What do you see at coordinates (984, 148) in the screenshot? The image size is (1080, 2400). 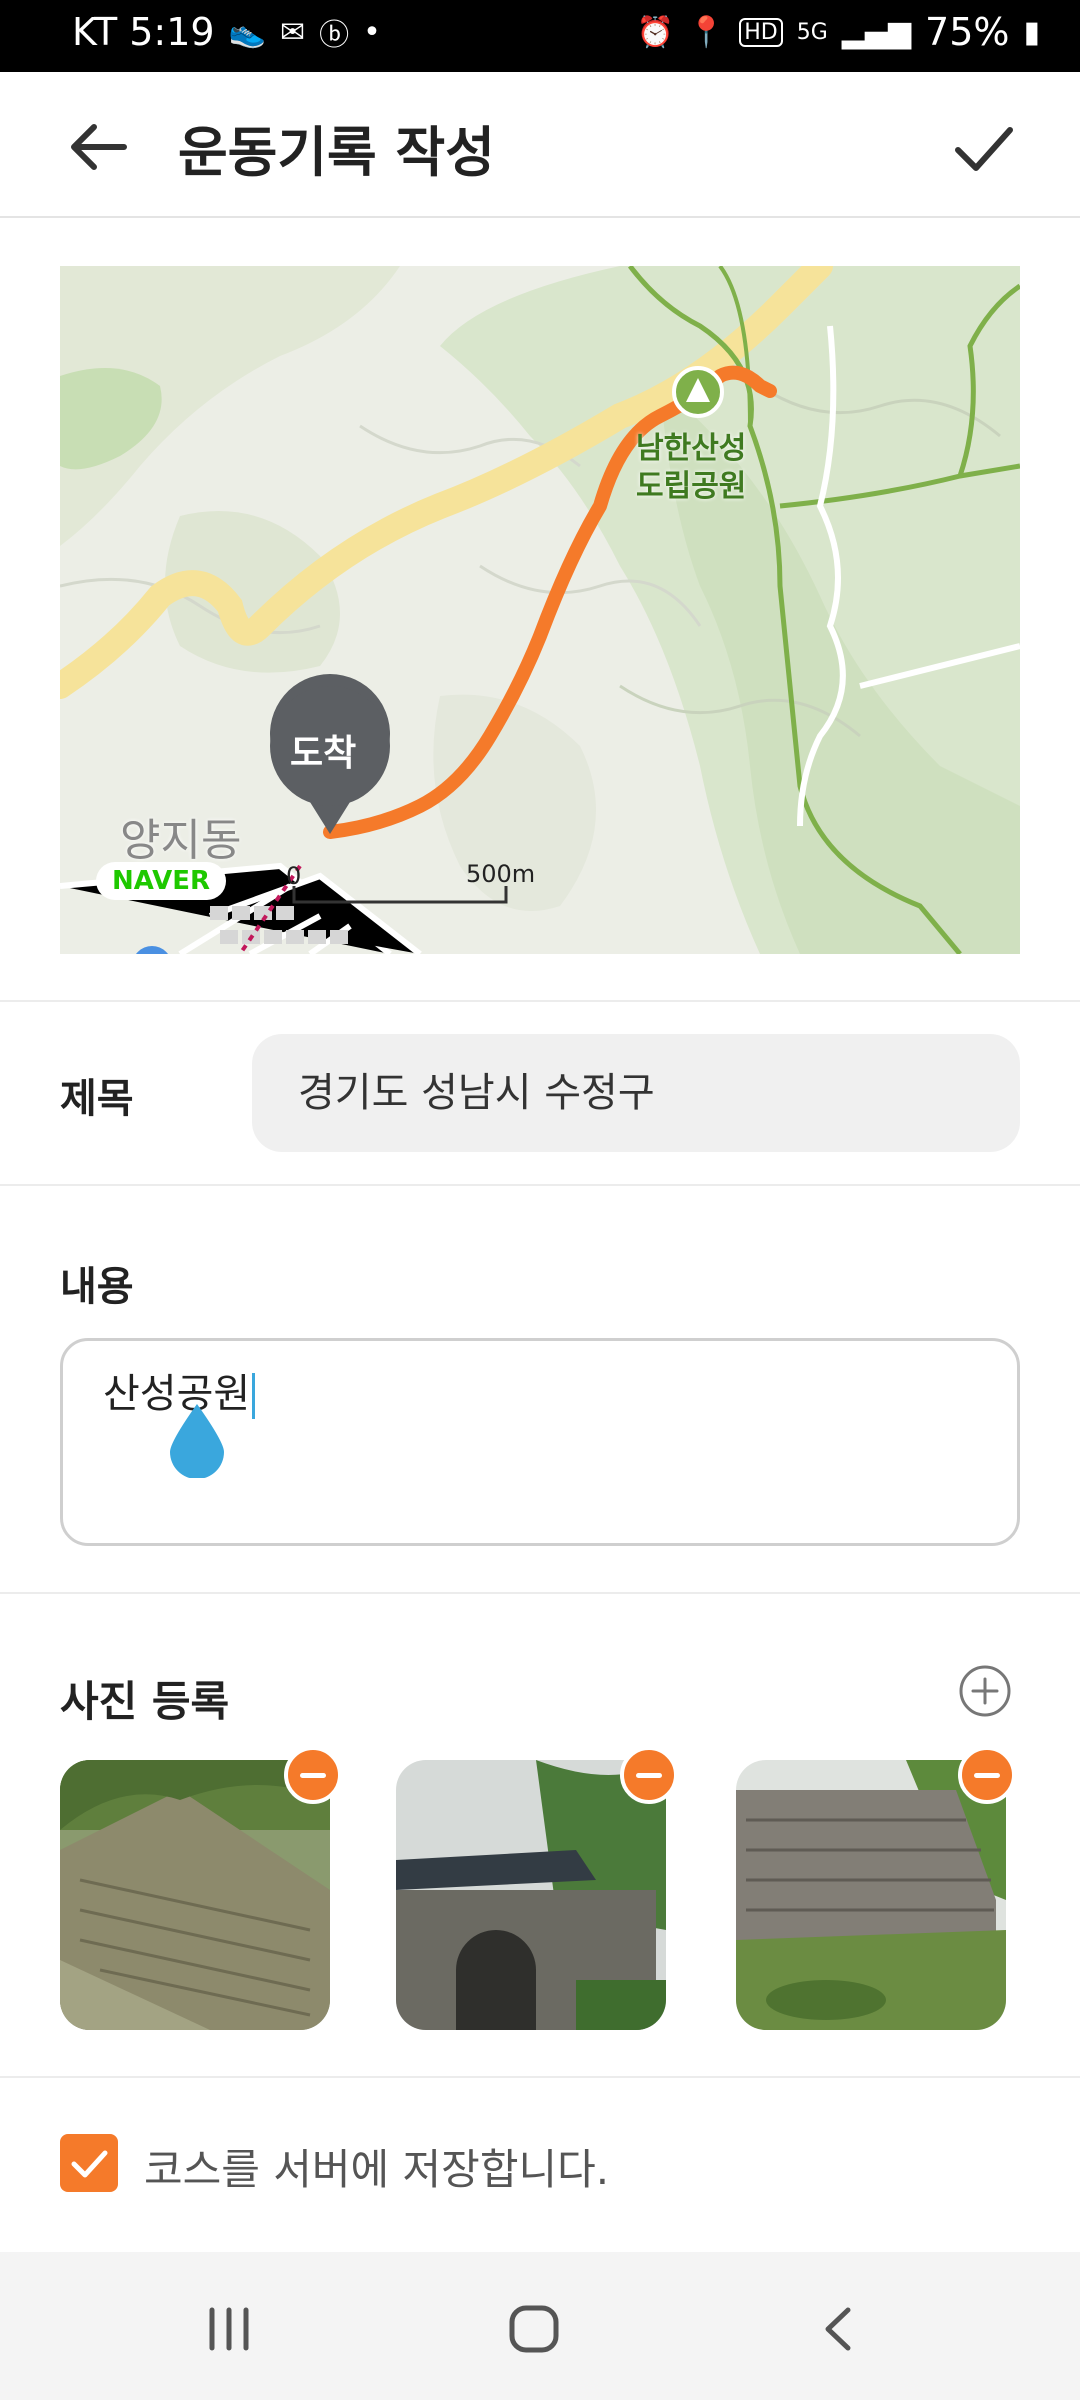 I see `confirm-check-icon` at bounding box center [984, 148].